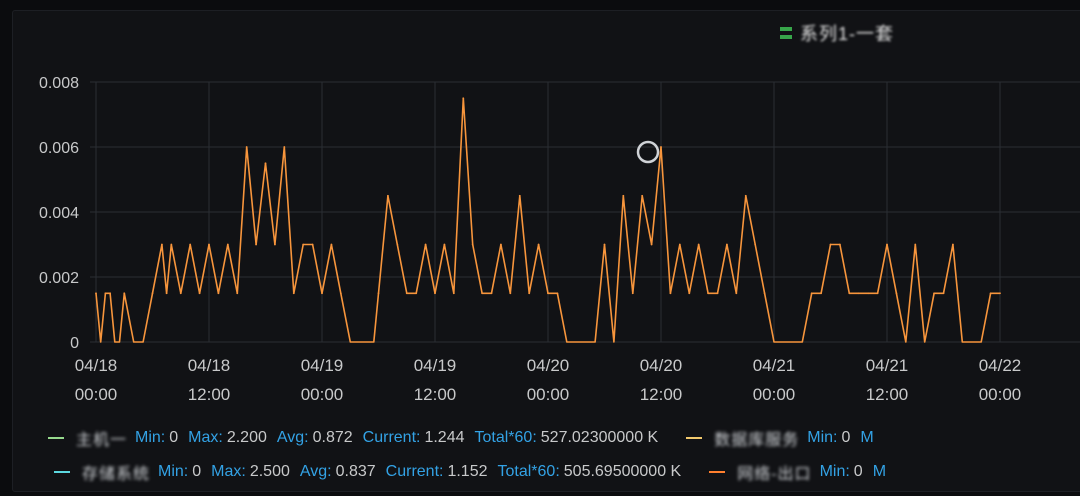  I want to click on legend-series-name: 数据库服务, so click(756, 438).